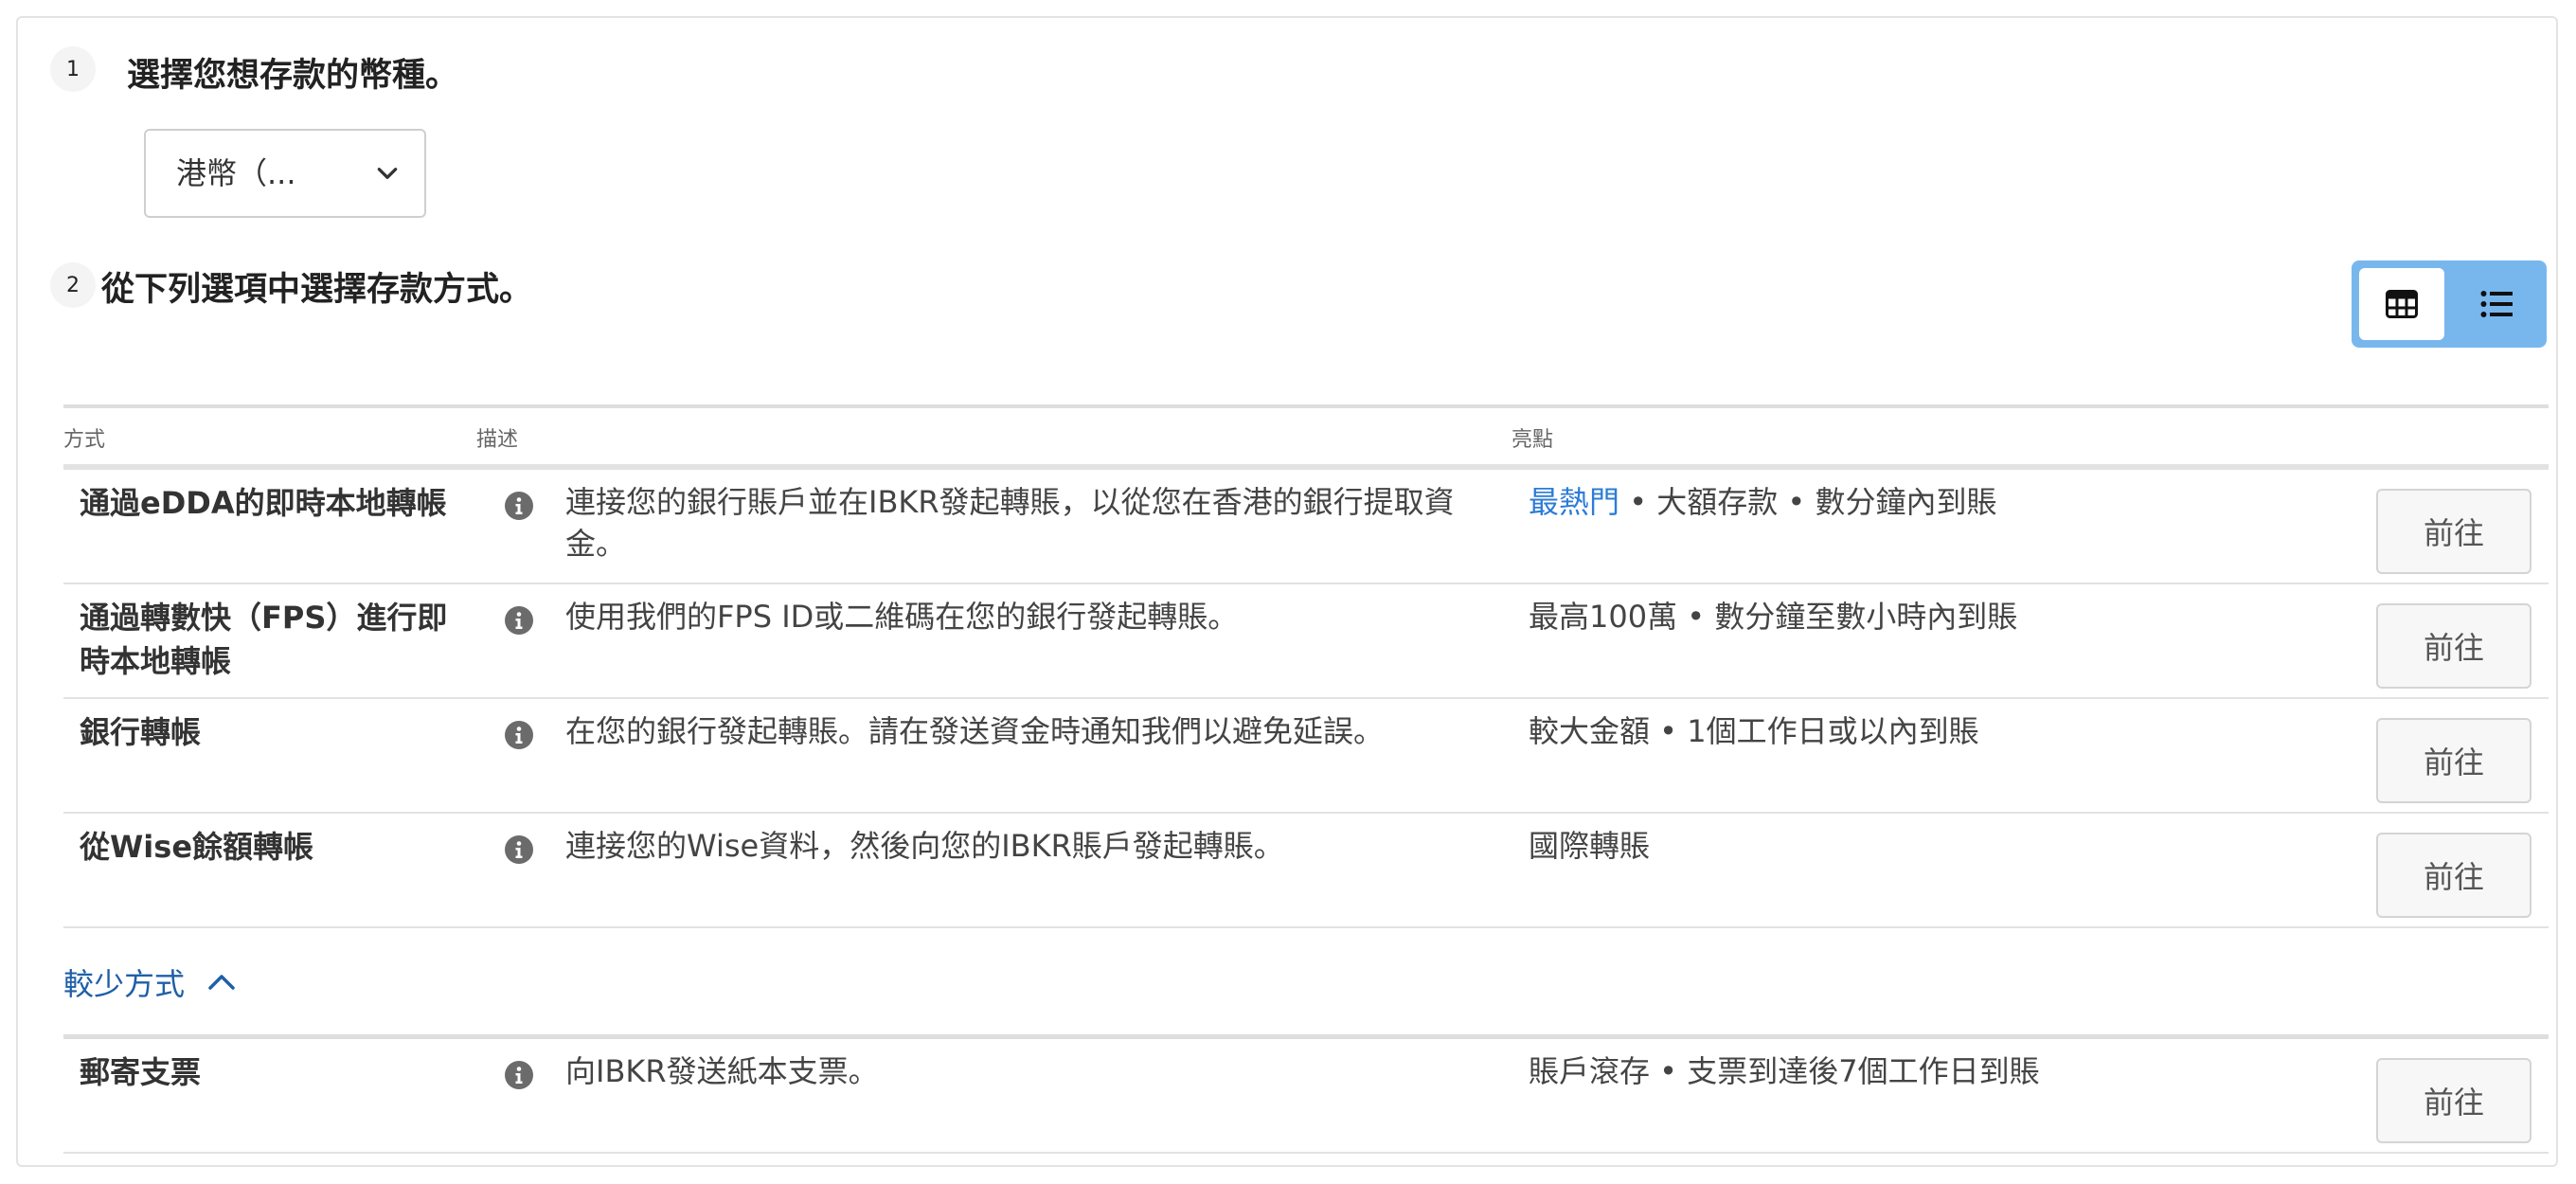 Image resolution: width=2576 pixels, height=1184 pixels. Describe the element at coordinates (124, 984) in the screenshot. I see `fewer-methods-label: 較少方式` at that location.